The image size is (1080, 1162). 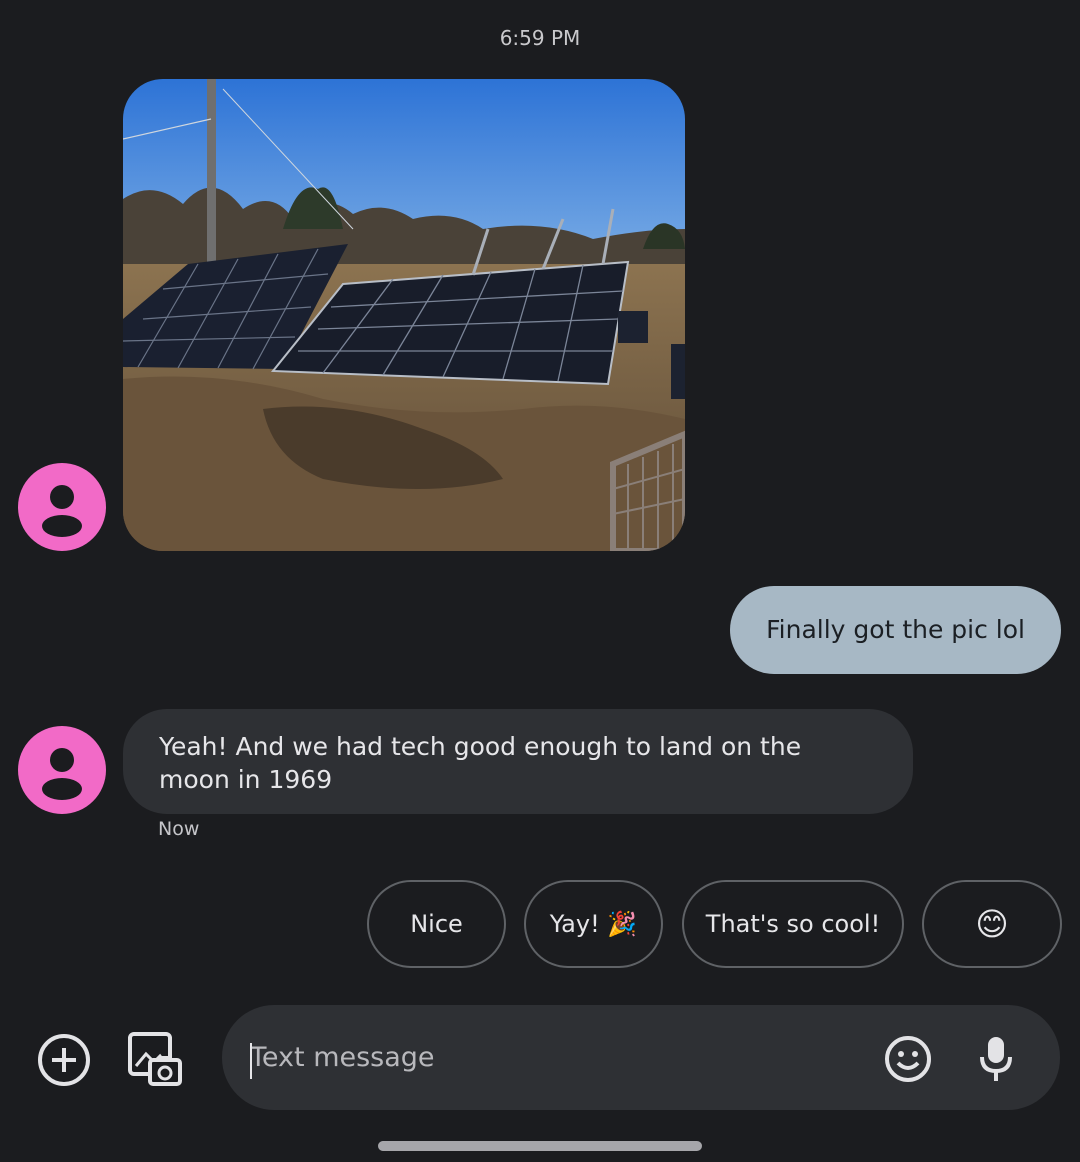 What do you see at coordinates (540, 38) in the screenshot?
I see `message-timestamp: 6:59 PM` at bounding box center [540, 38].